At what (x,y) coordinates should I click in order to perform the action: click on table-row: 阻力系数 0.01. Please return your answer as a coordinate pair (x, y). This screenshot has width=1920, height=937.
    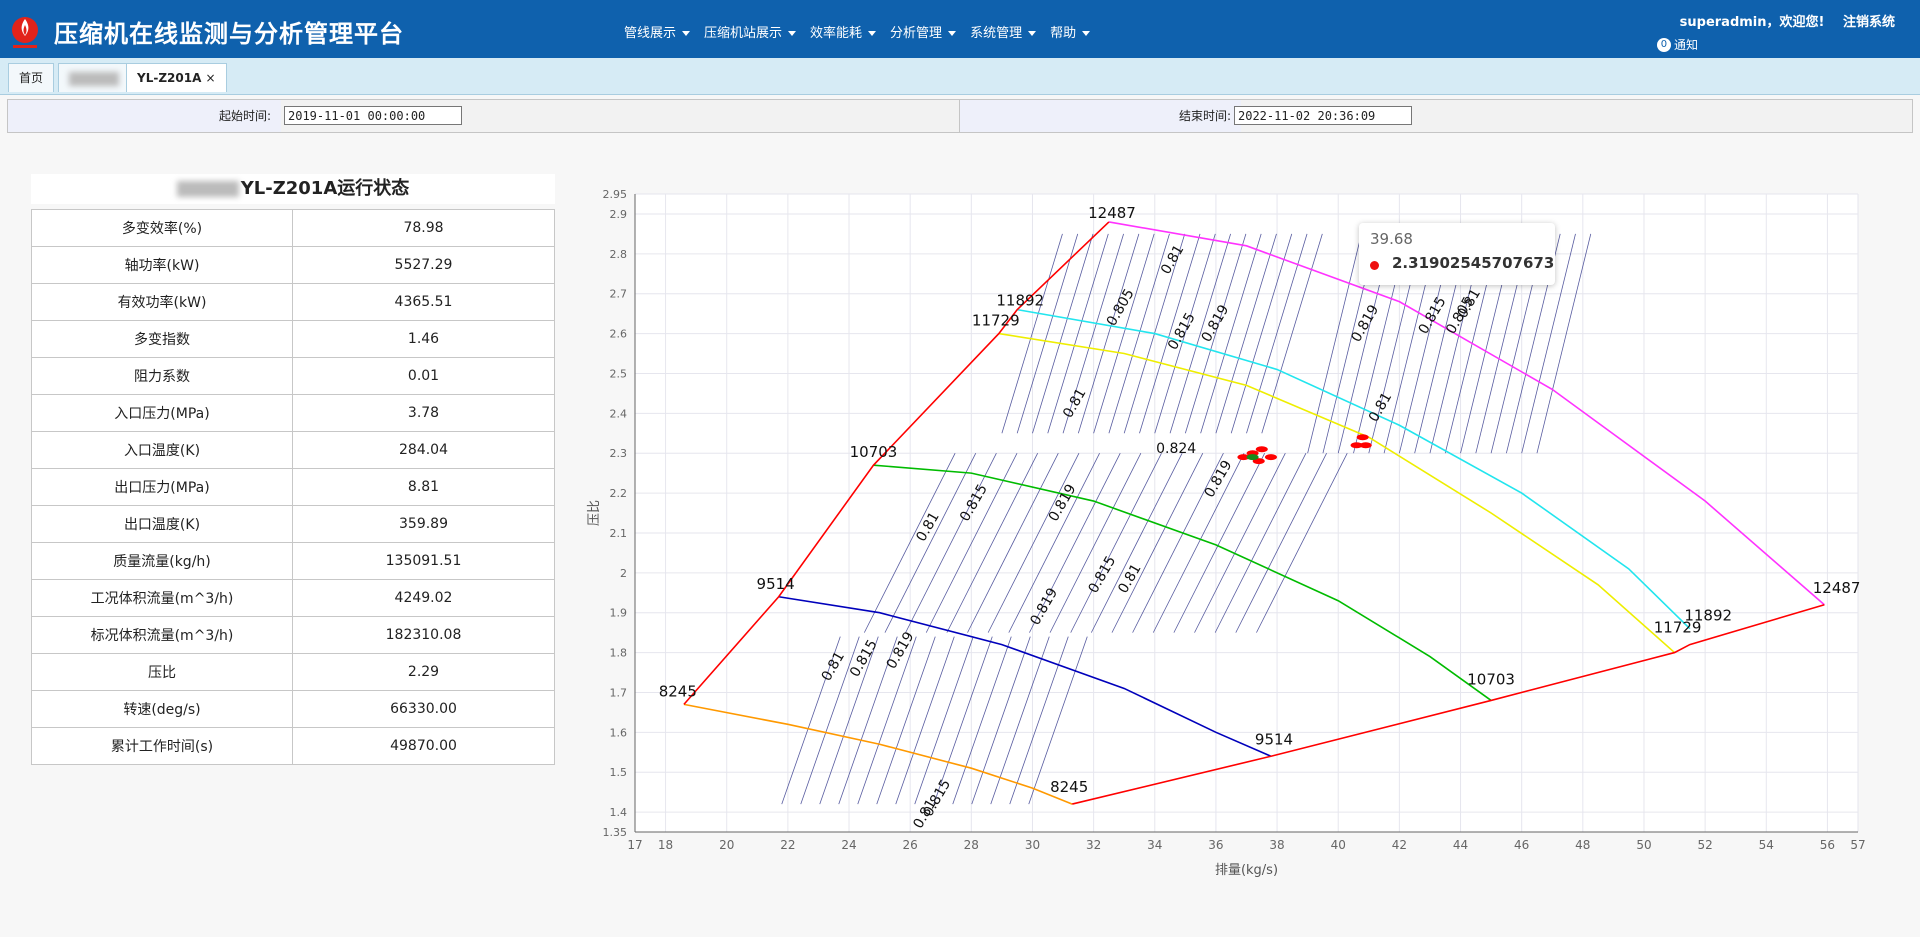
    Looking at the image, I should click on (293, 376).